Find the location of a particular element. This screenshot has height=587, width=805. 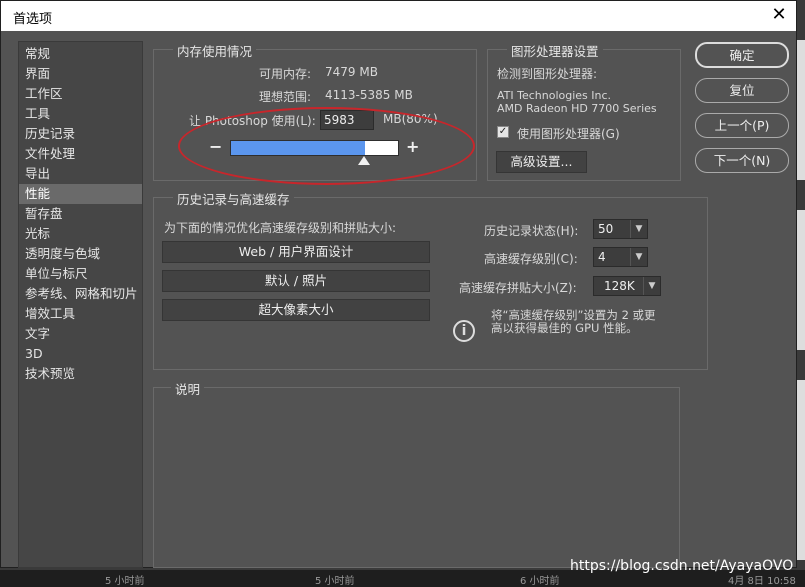

title-bar: 首选项 ✕ is located at coordinates (398, 16).